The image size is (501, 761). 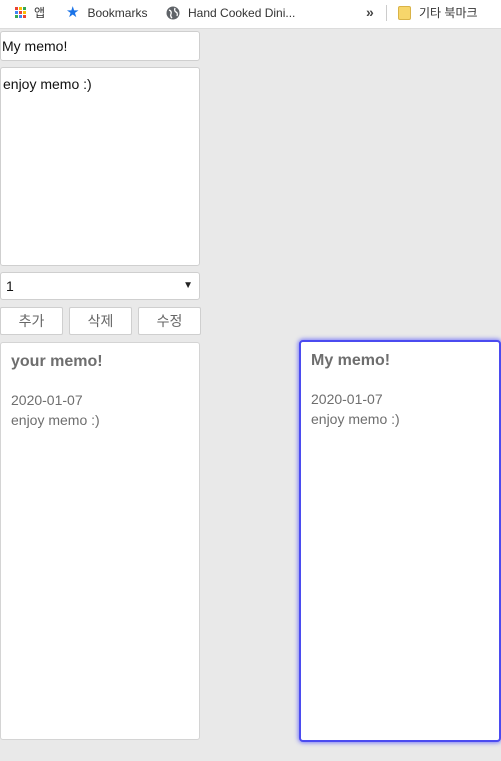 What do you see at coordinates (404, 12) in the screenshot?
I see `folder-icon` at bounding box center [404, 12].